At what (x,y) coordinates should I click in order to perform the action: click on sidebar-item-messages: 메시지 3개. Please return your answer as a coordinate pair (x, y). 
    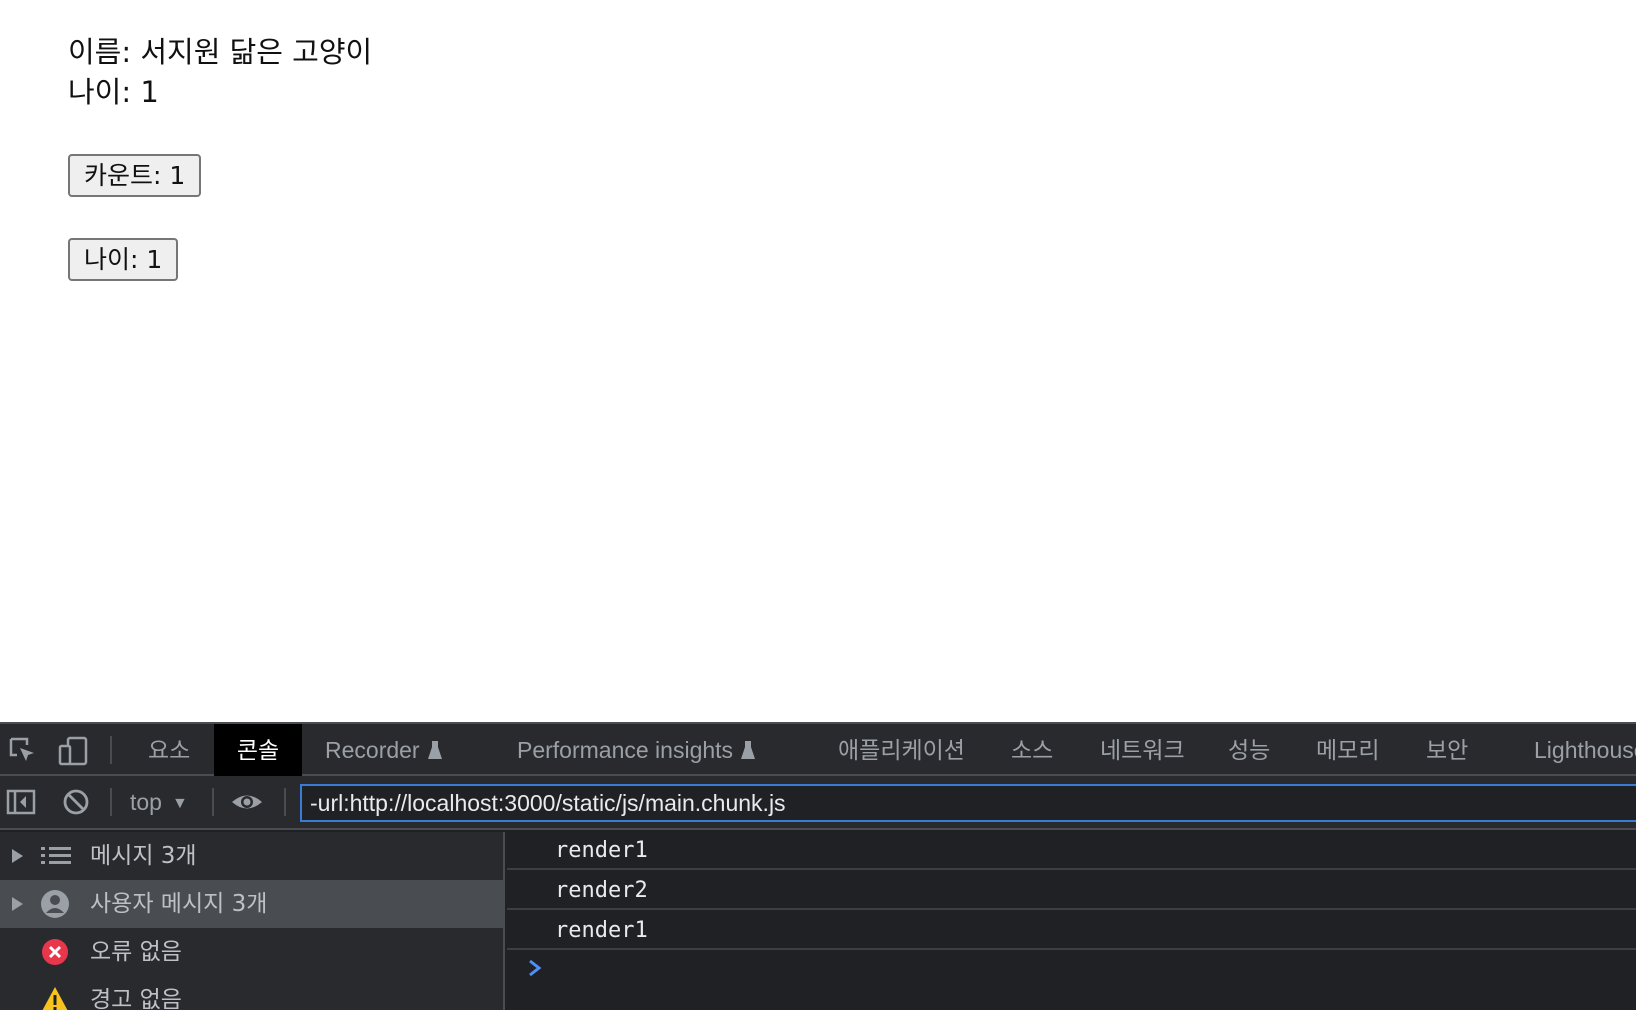
    Looking at the image, I should click on (251, 856).